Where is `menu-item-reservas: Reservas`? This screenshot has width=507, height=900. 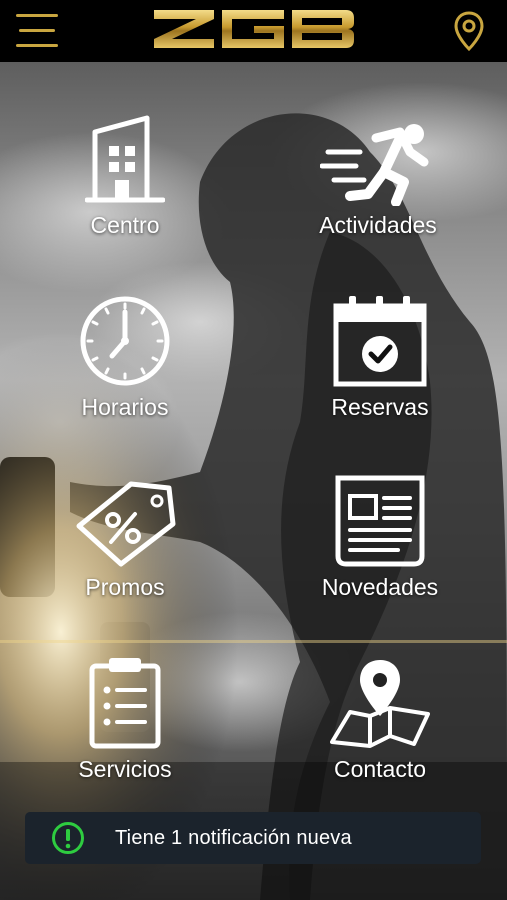 menu-item-reservas: Reservas is located at coordinates (380, 357).